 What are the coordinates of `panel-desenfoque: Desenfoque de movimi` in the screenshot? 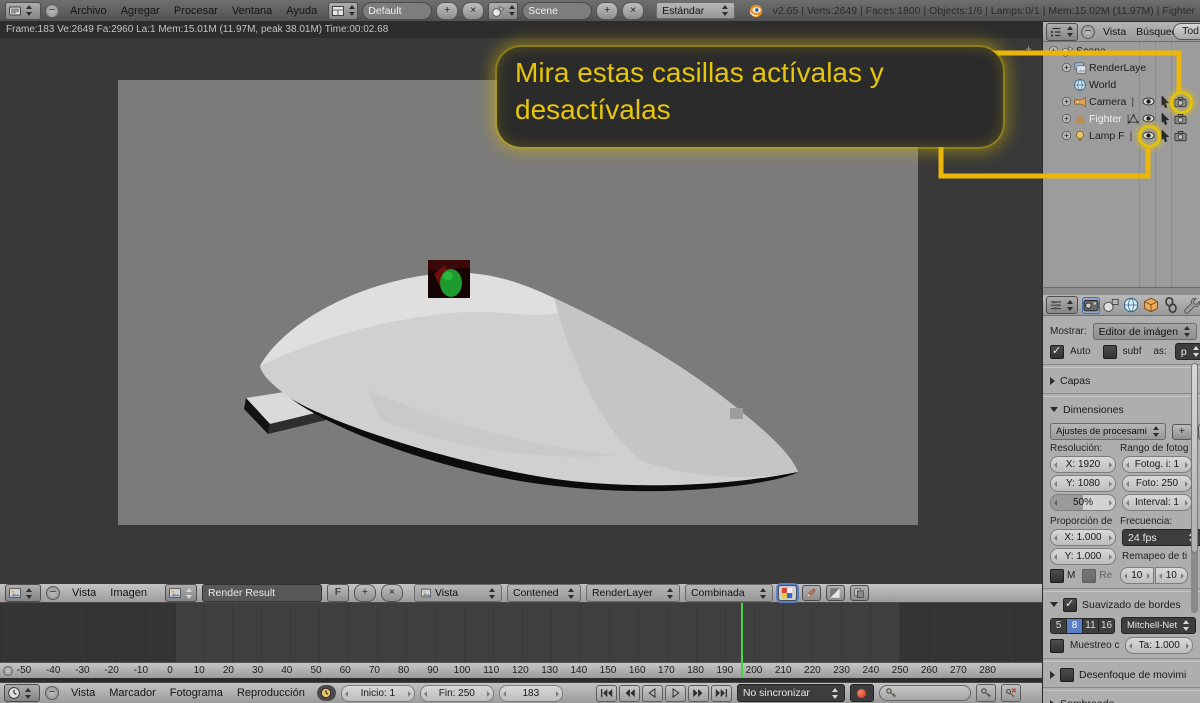 It's located at (1121, 674).